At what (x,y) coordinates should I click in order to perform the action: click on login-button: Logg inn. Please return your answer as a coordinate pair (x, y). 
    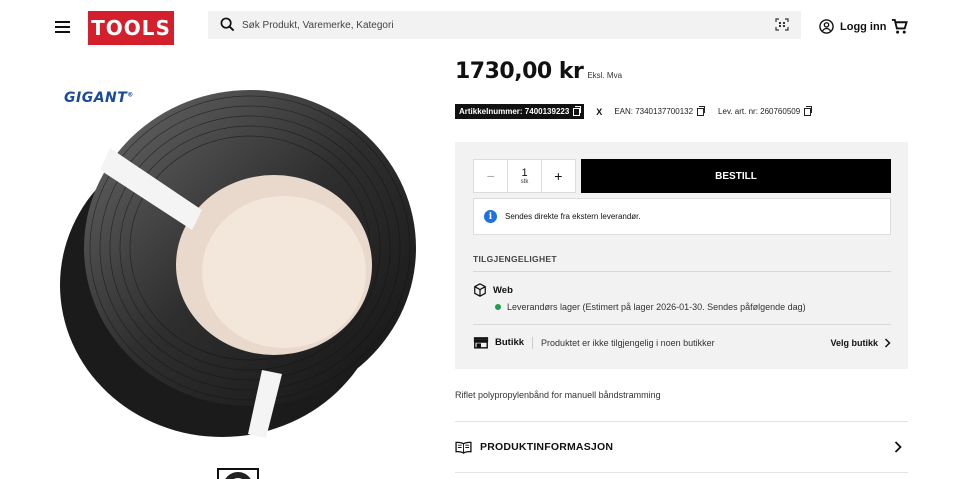
    Looking at the image, I should click on (852, 26).